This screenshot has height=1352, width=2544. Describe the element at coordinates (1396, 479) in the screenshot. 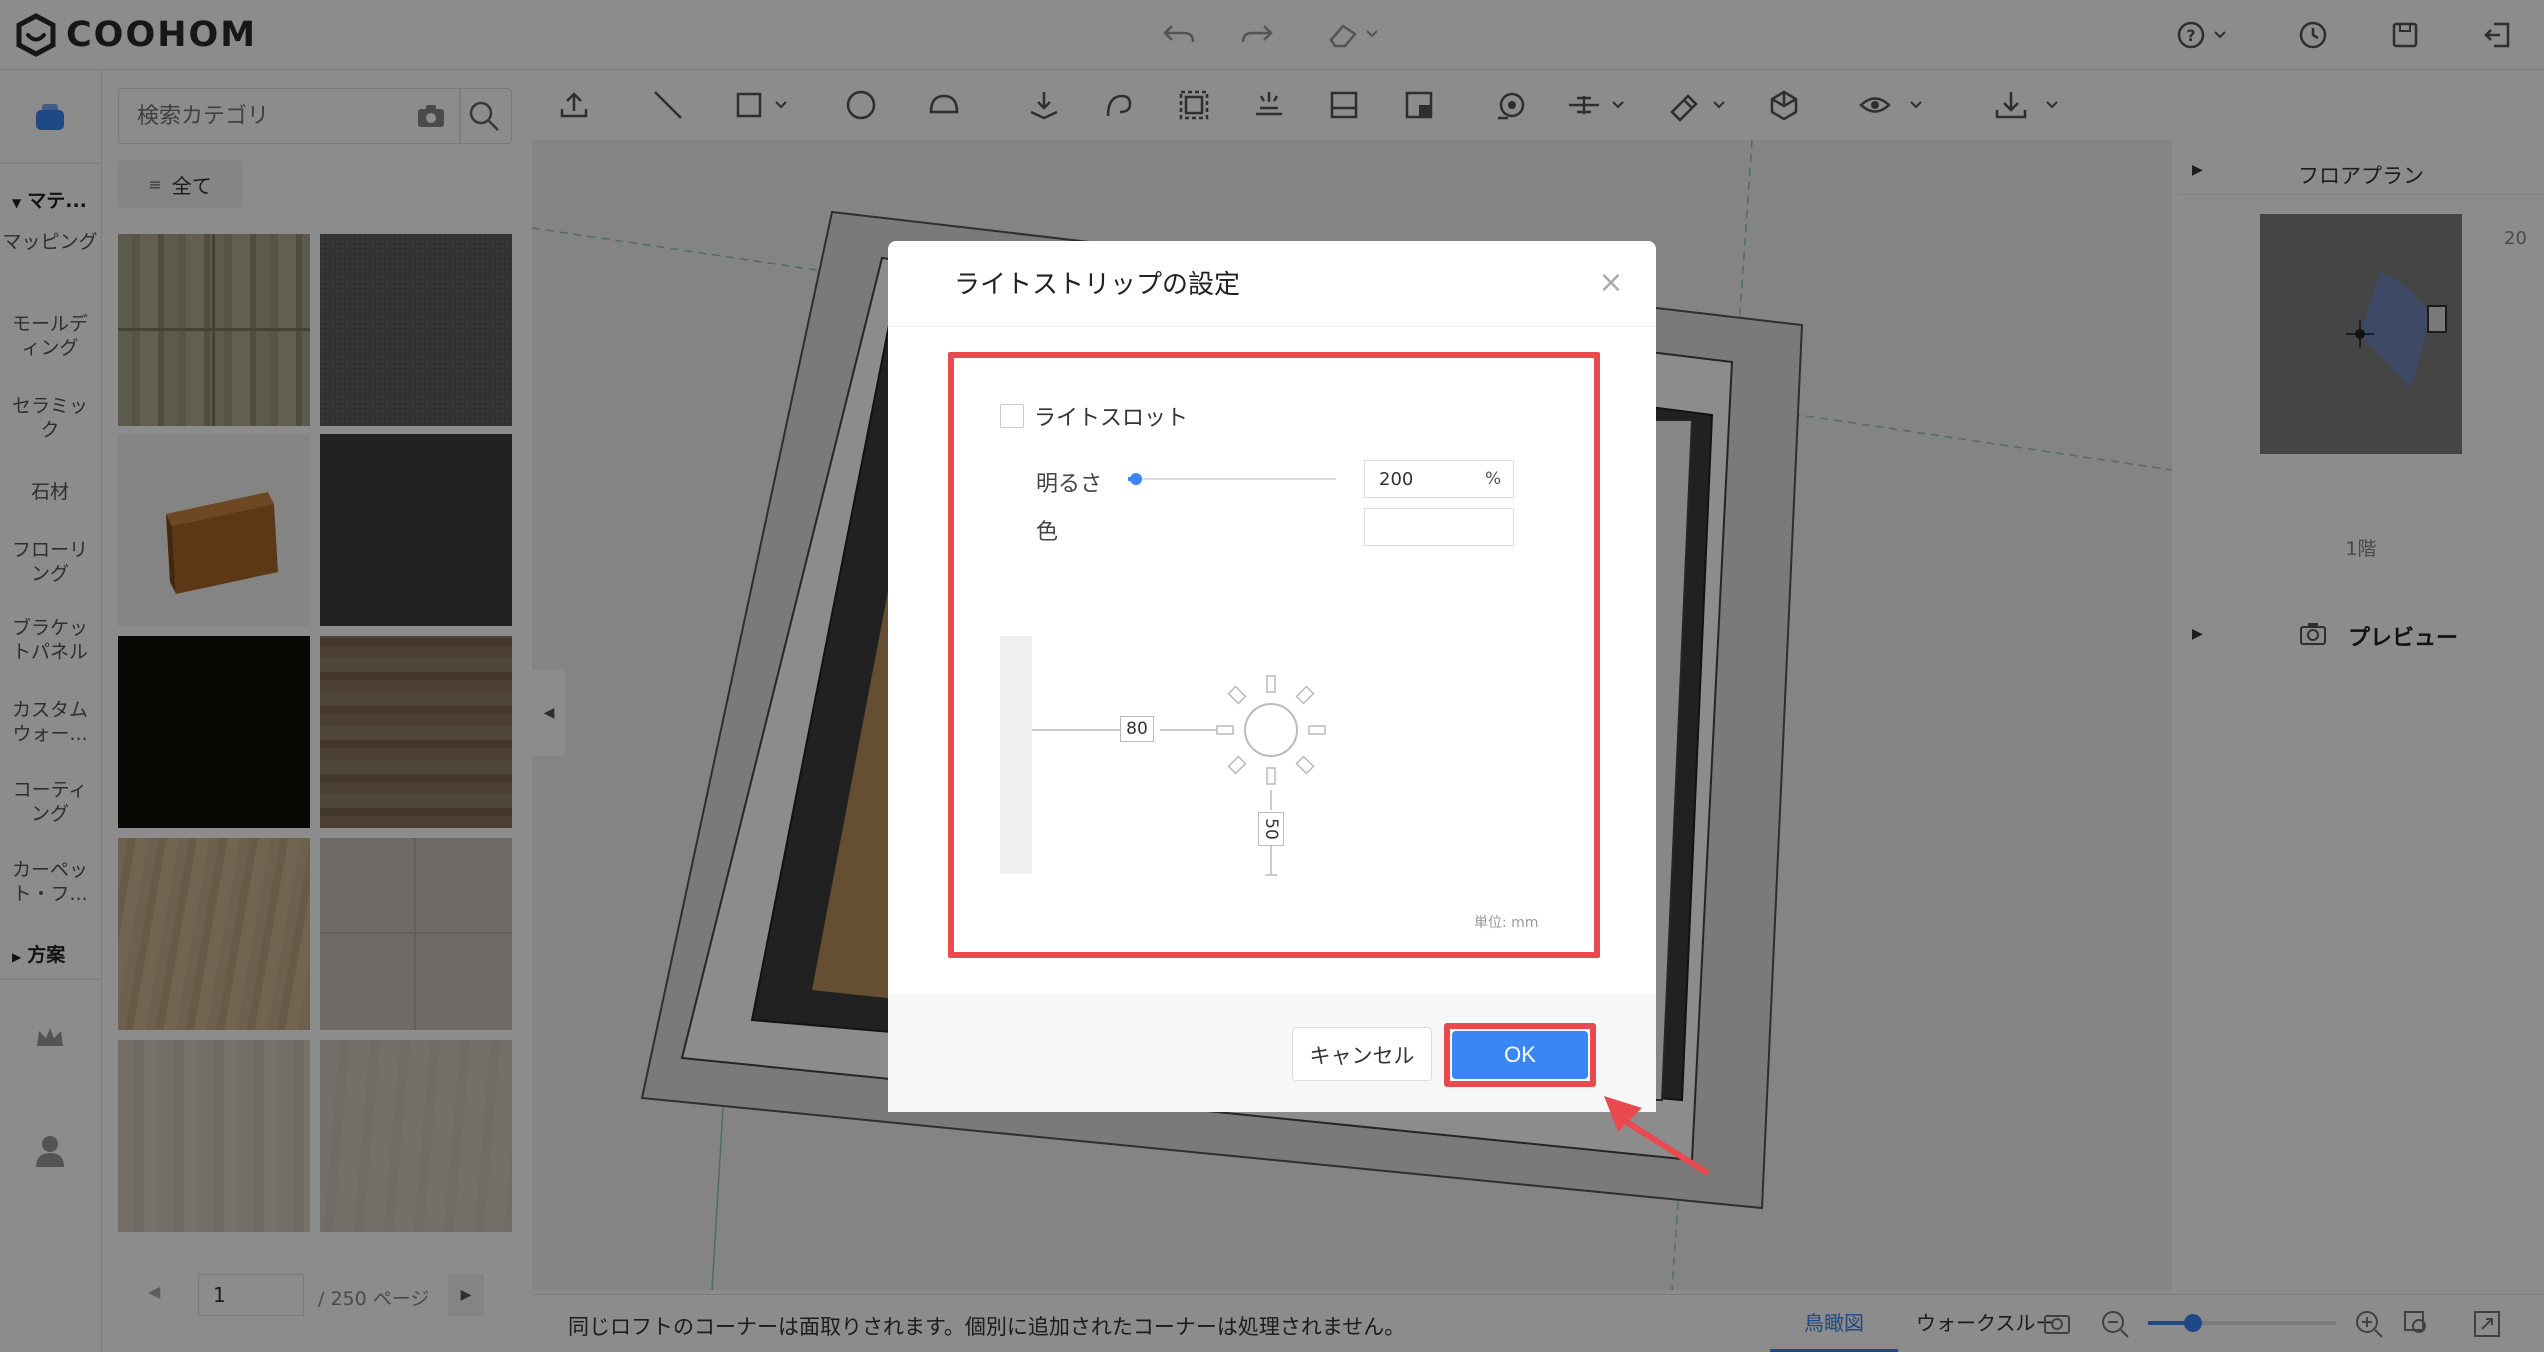

I see `brightness-value: 200` at that location.